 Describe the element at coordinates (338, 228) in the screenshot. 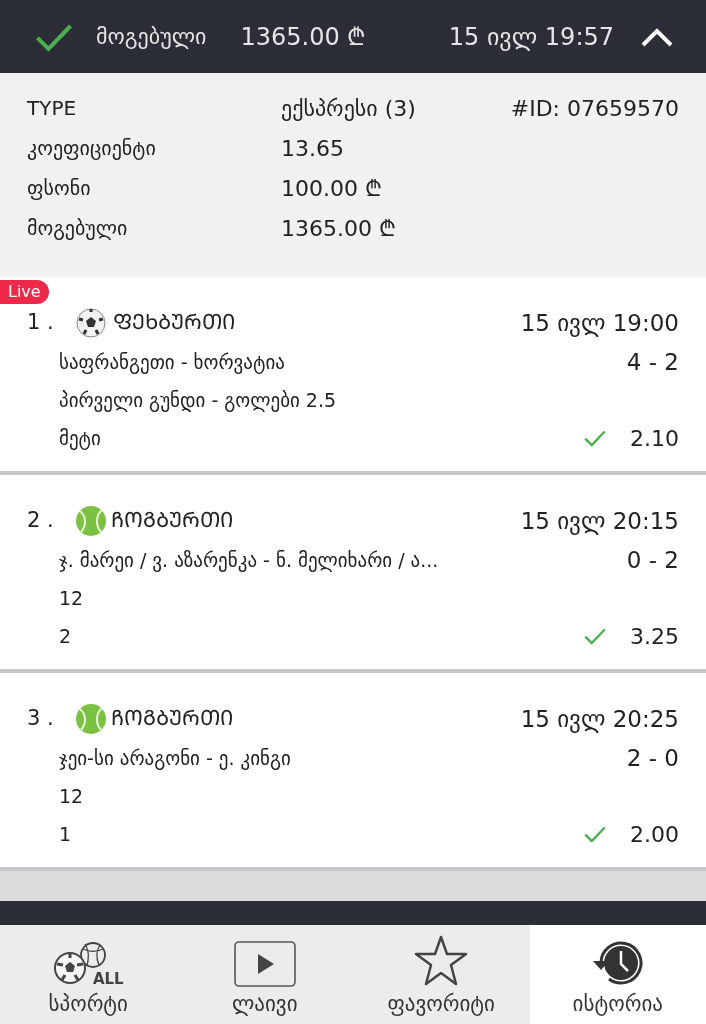

I see `detail-value: 1365.00 ₾` at that location.